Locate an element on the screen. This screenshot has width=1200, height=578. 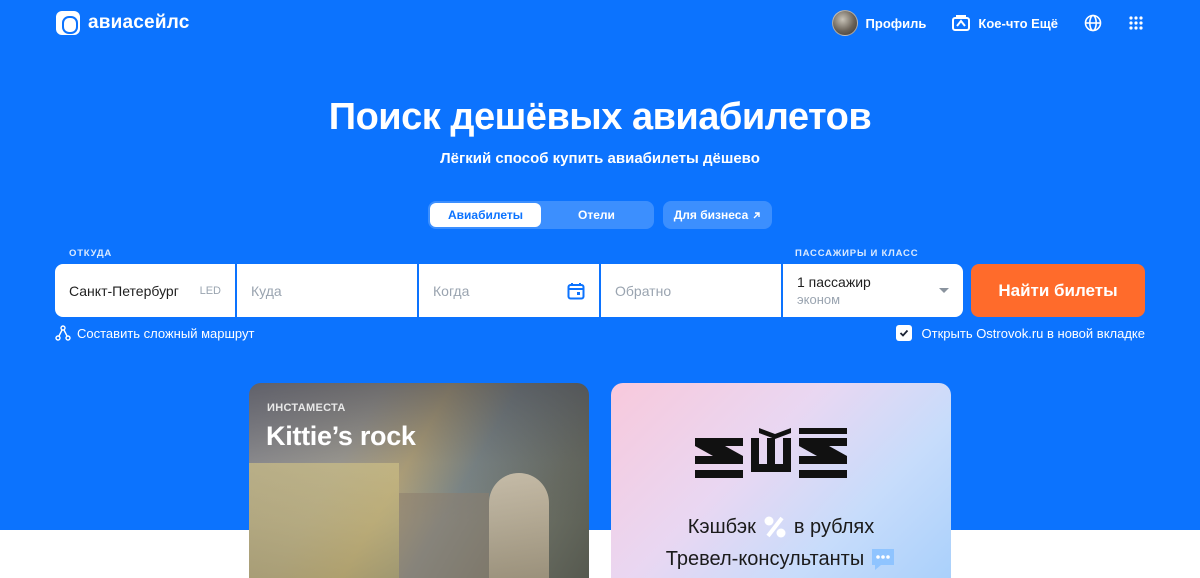
chevron-down-icon is located at coordinates (944, 290).